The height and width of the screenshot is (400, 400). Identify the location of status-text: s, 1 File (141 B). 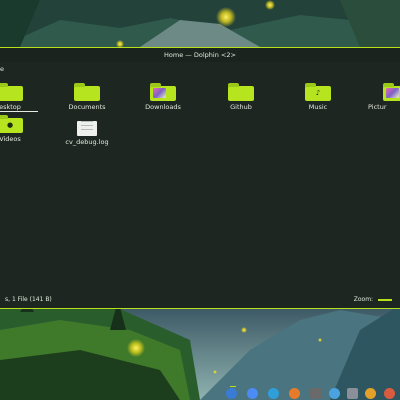
(28, 299).